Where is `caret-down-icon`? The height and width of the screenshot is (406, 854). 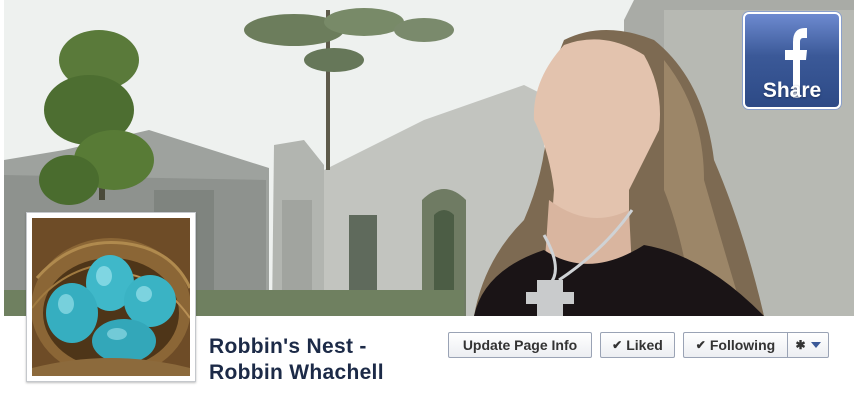 caret-down-icon is located at coordinates (815, 345).